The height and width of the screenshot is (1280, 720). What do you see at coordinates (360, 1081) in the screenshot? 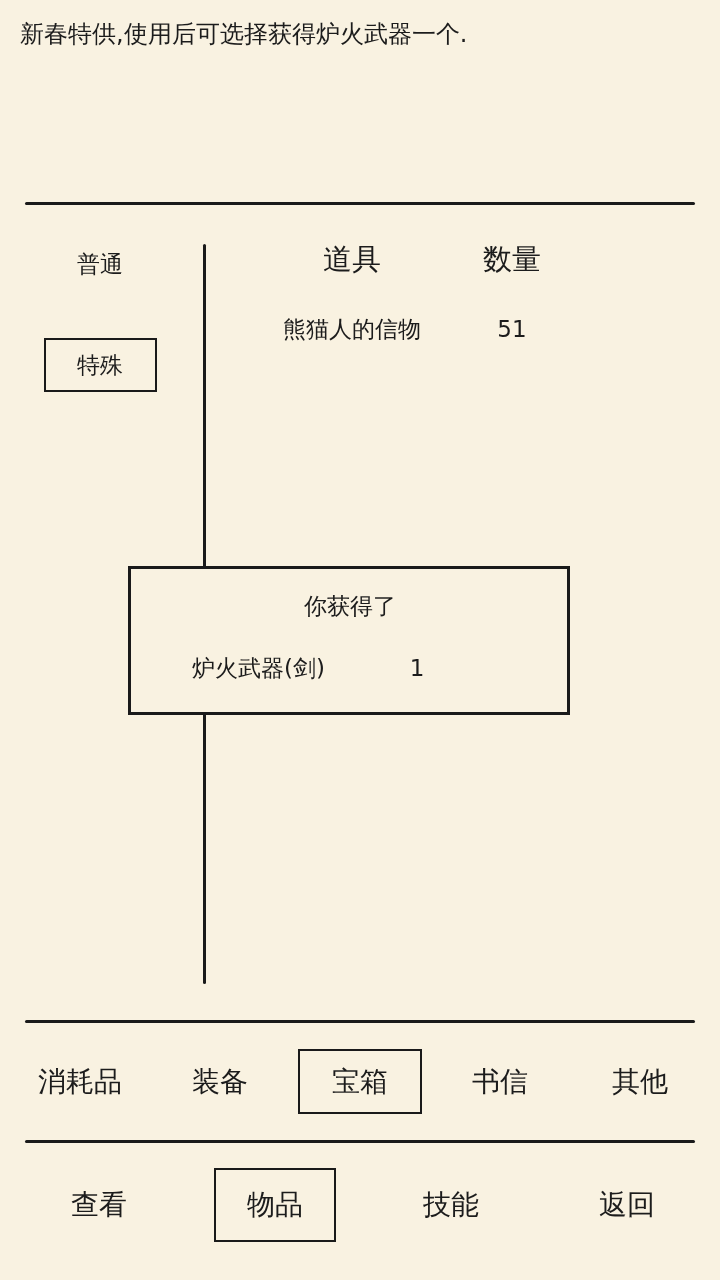
I see `item-tab: 宝箱` at bounding box center [360, 1081].